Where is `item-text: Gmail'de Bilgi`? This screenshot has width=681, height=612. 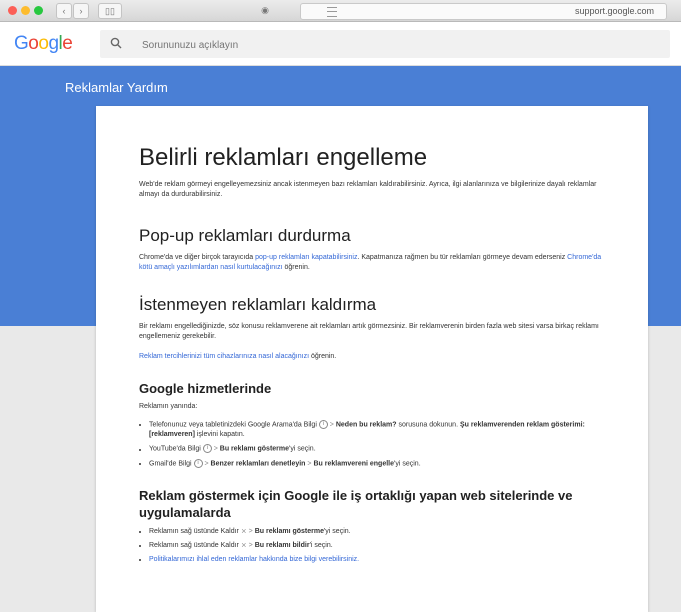 item-text: Gmail'de Bilgi is located at coordinates (170, 464).